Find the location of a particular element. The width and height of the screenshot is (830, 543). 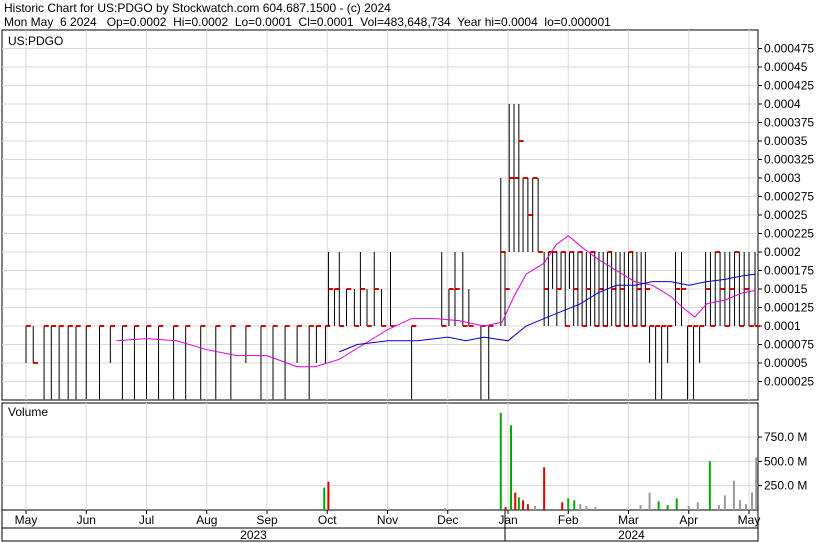

price-axis-label: 0.000225 is located at coordinates (789, 234).